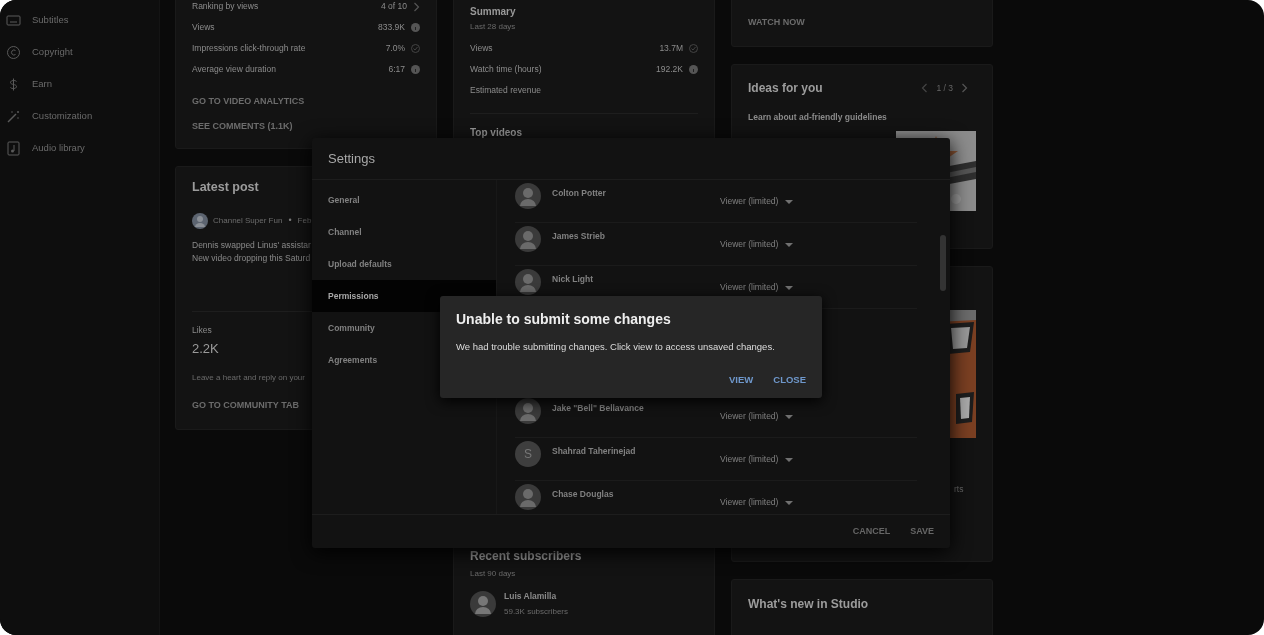  I want to click on link: SEE COMMENTS (1.1K), so click(242, 126).